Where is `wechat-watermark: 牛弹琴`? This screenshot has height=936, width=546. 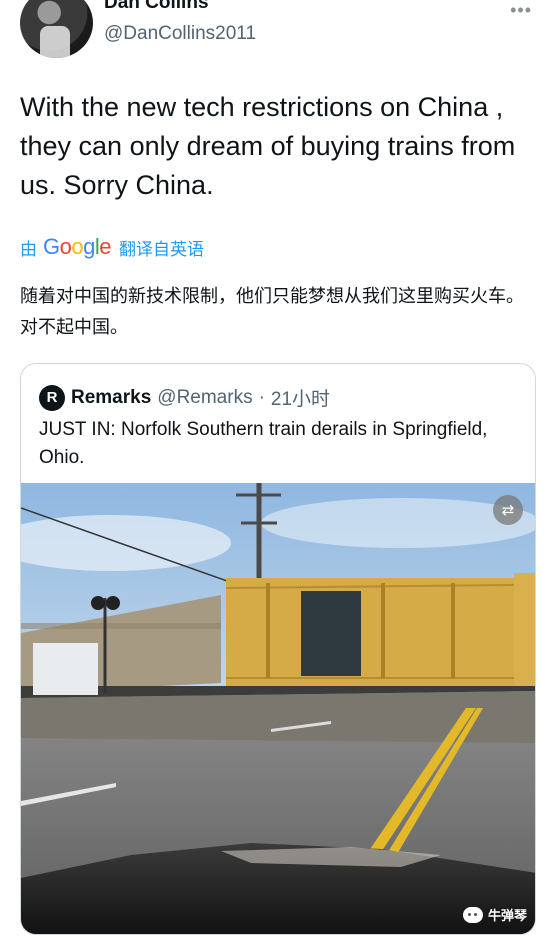 wechat-watermark: 牛弹琴 is located at coordinates (494, 914).